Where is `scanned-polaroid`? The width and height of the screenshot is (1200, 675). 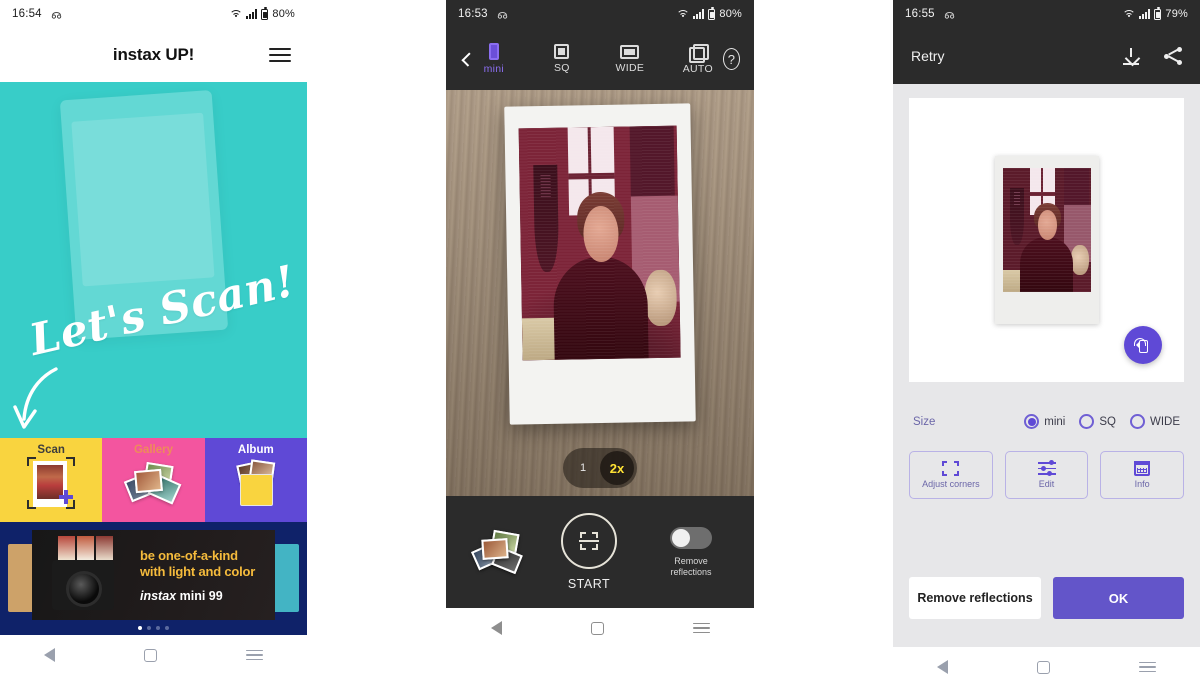 scanned-polaroid is located at coordinates (1046, 240).